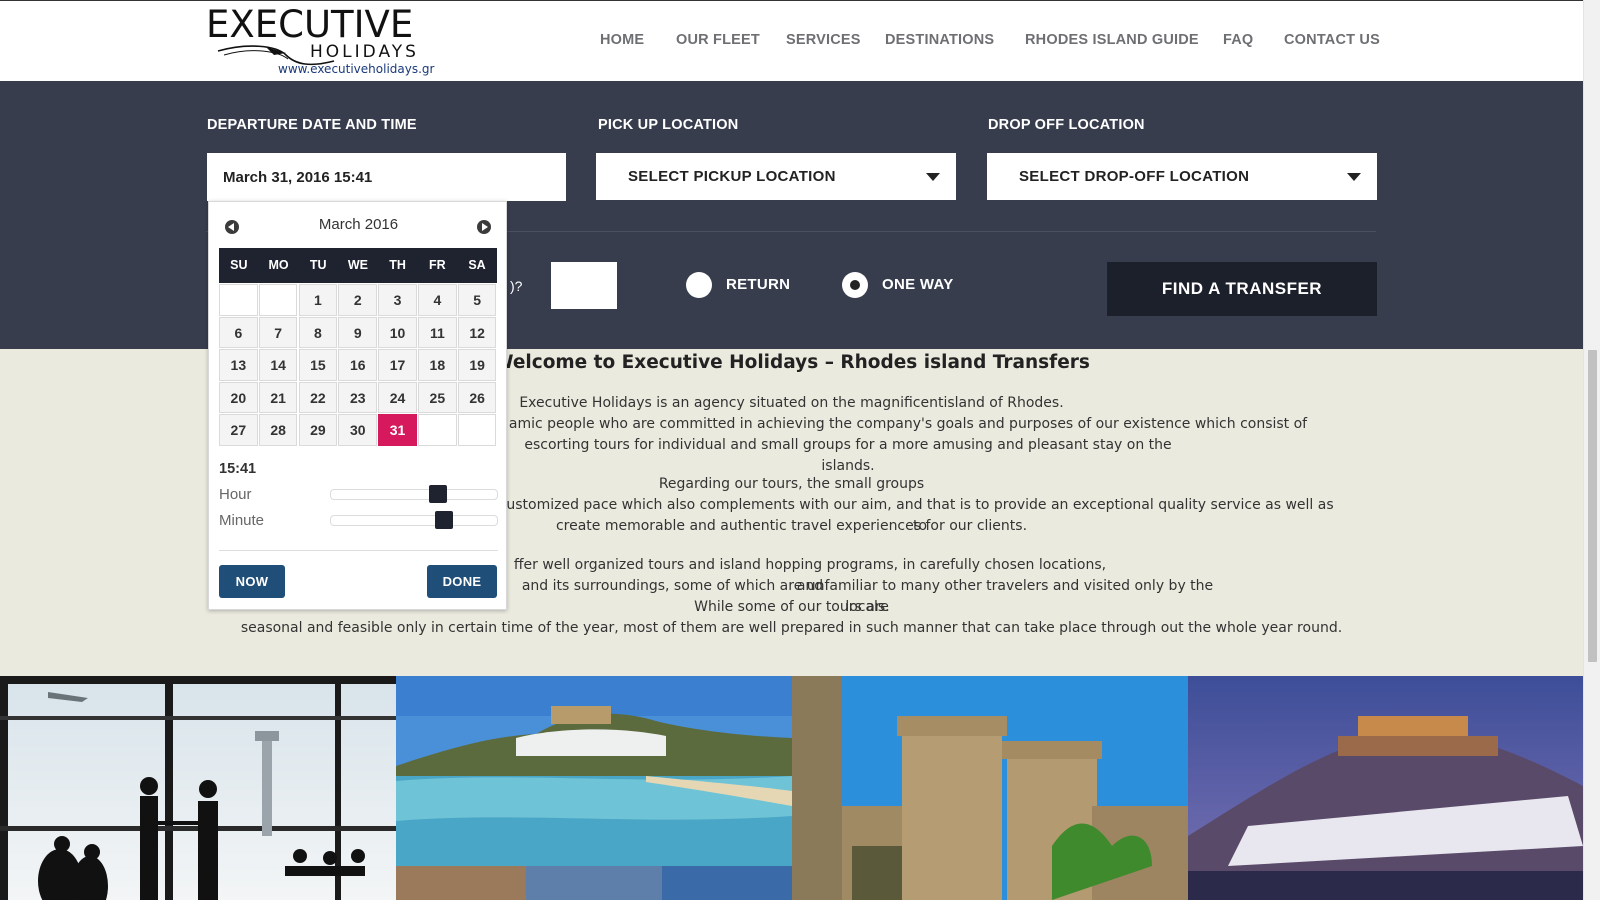  I want to click on calendar-weekday-header: SU MO TU WE TH FR SA, so click(358, 265).